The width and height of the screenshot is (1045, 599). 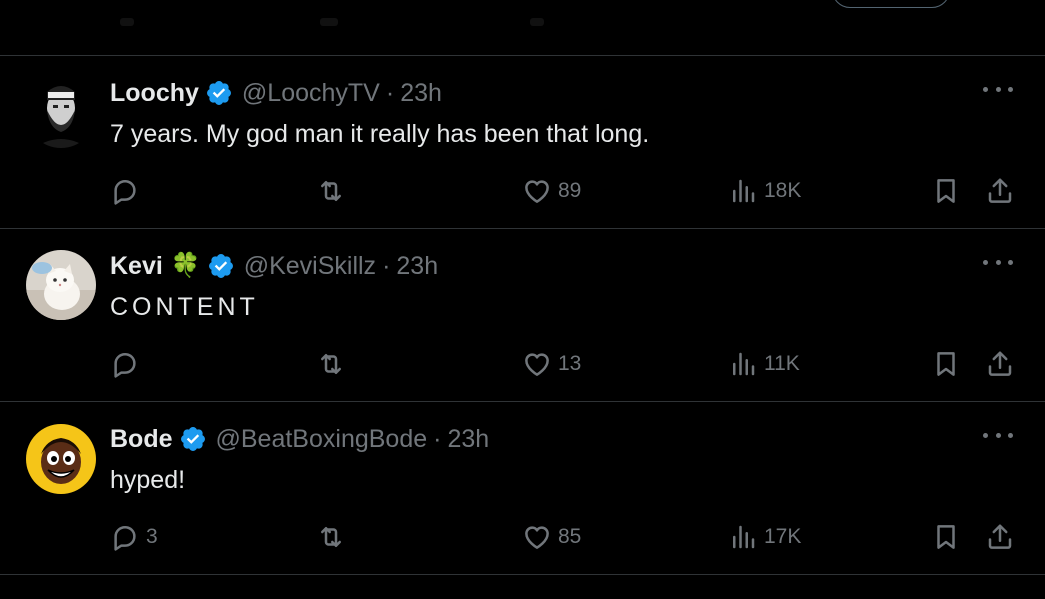 I want to click on handle: @KeviSkillz, so click(x=310, y=266).